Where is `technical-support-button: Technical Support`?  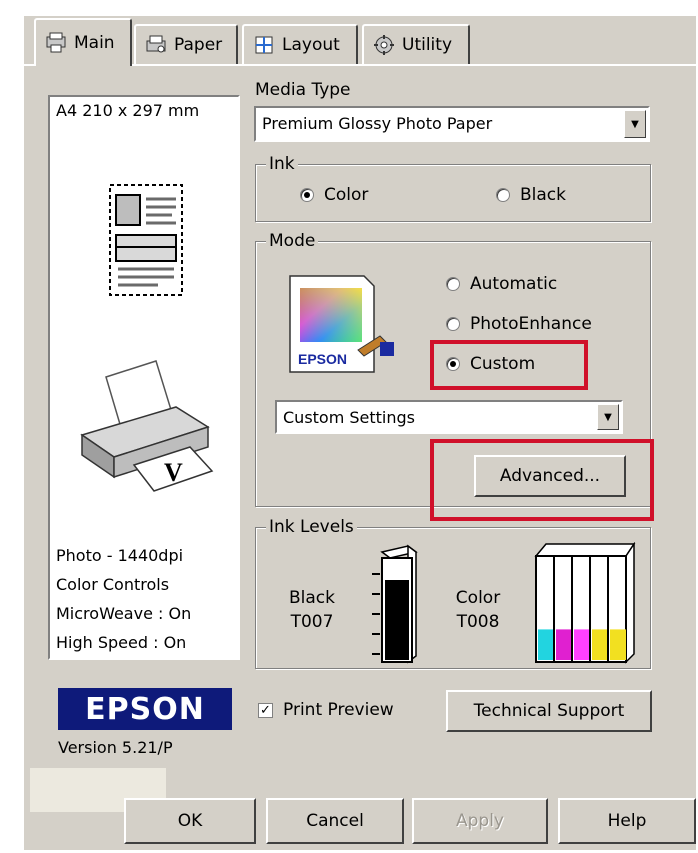 technical-support-button: Technical Support is located at coordinates (549, 711).